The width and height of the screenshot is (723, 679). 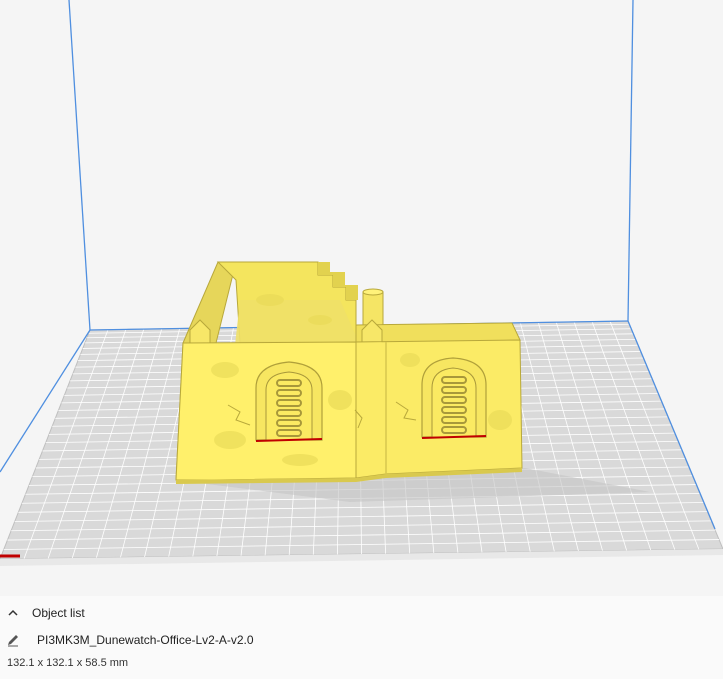 I want to click on object-dimensions: 132.1 x 132.1 x 58.5 mm, so click(x=68, y=663).